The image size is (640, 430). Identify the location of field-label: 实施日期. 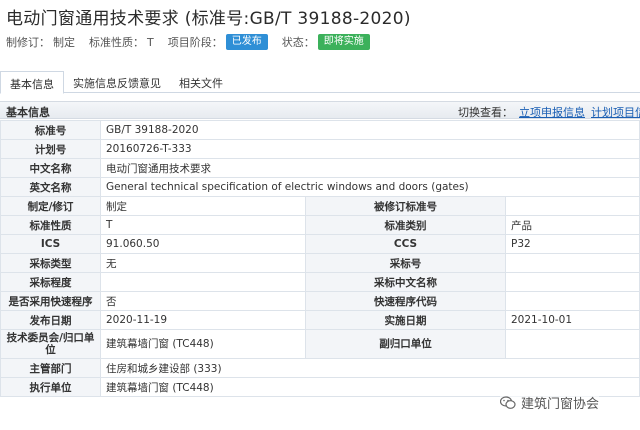
(405, 320).